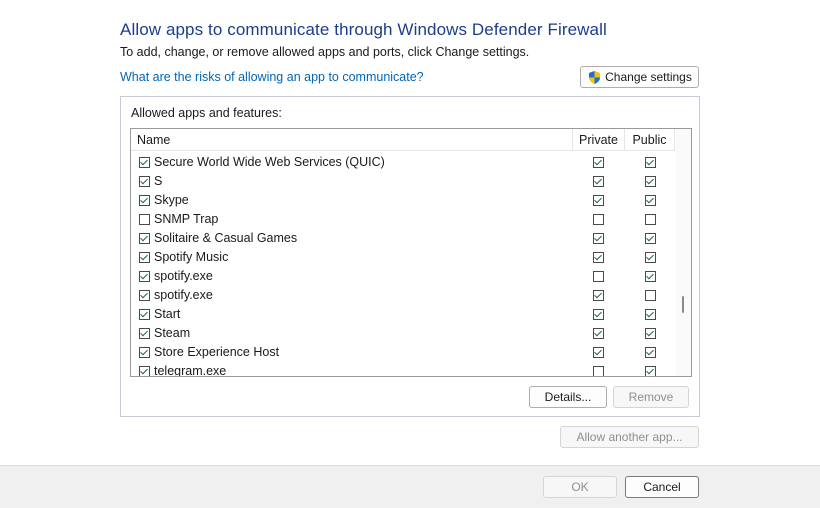 The width and height of the screenshot is (820, 508). I want to click on app-name: Spotify Music, so click(191, 257).